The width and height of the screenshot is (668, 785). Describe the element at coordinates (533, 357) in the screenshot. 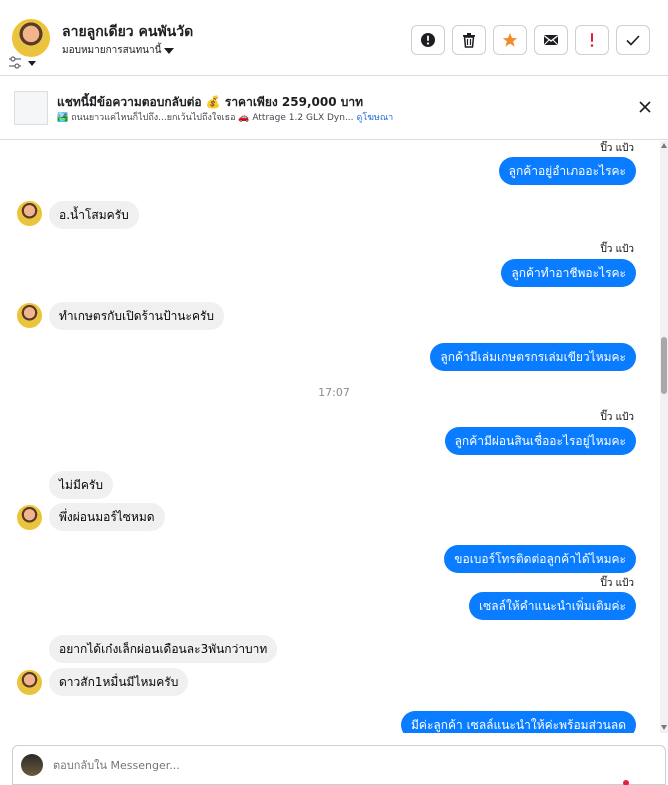

I see `outgoing-message: ลูกค้ามีเล่มเกษตรกรเล่มเขียวไหมคะ` at that location.